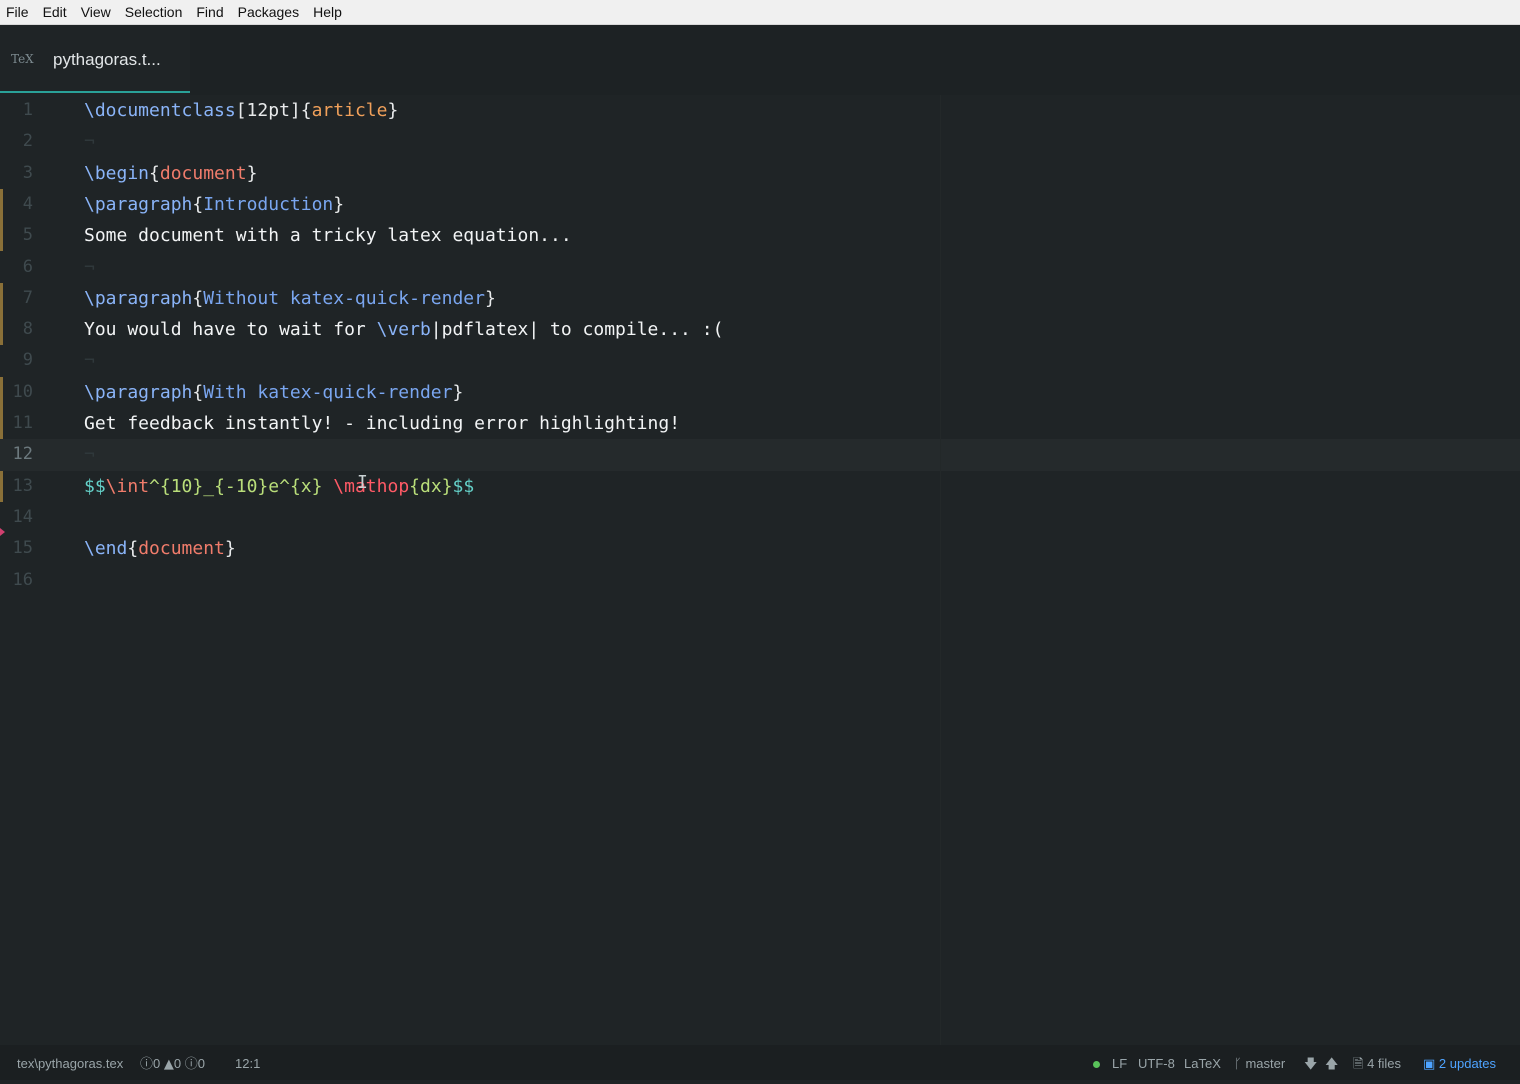 This screenshot has width=1520, height=1084. I want to click on editor-line: 1 \documentclass[12pt]{article}, so click(760, 110).